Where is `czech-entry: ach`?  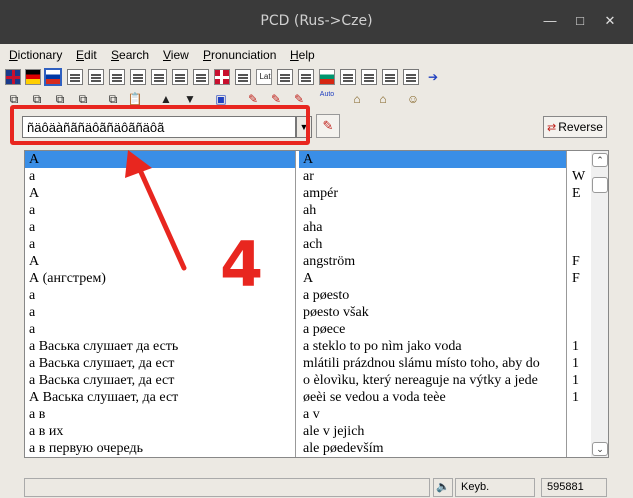 czech-entry: ach is located at coordinates (432, 244).